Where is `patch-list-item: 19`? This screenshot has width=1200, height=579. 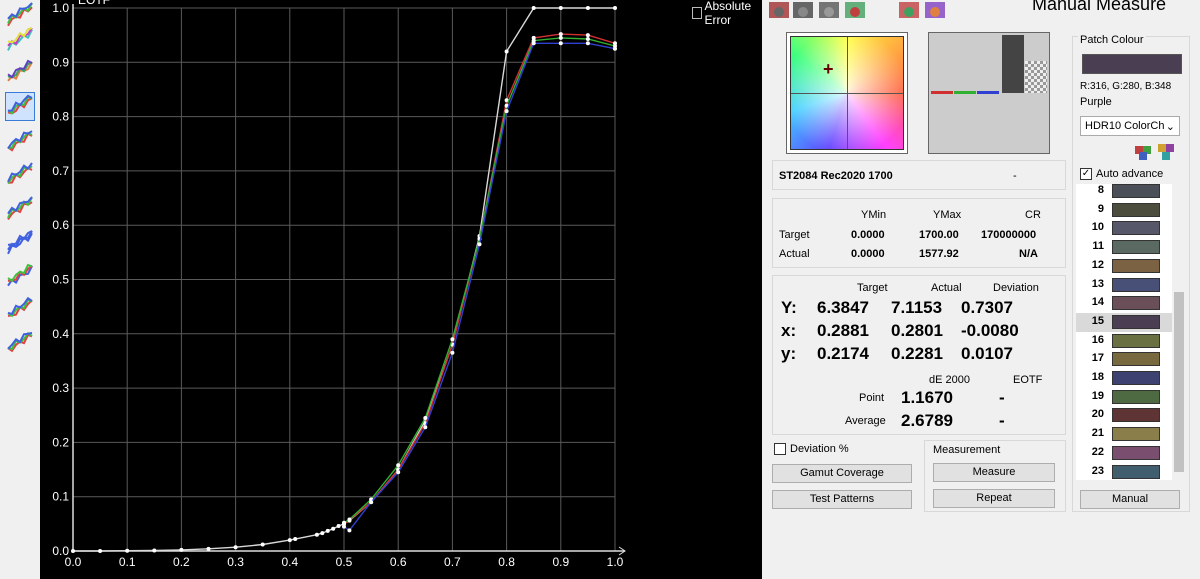
patch-list-item: 19 is located at coordinates (1124, 397).